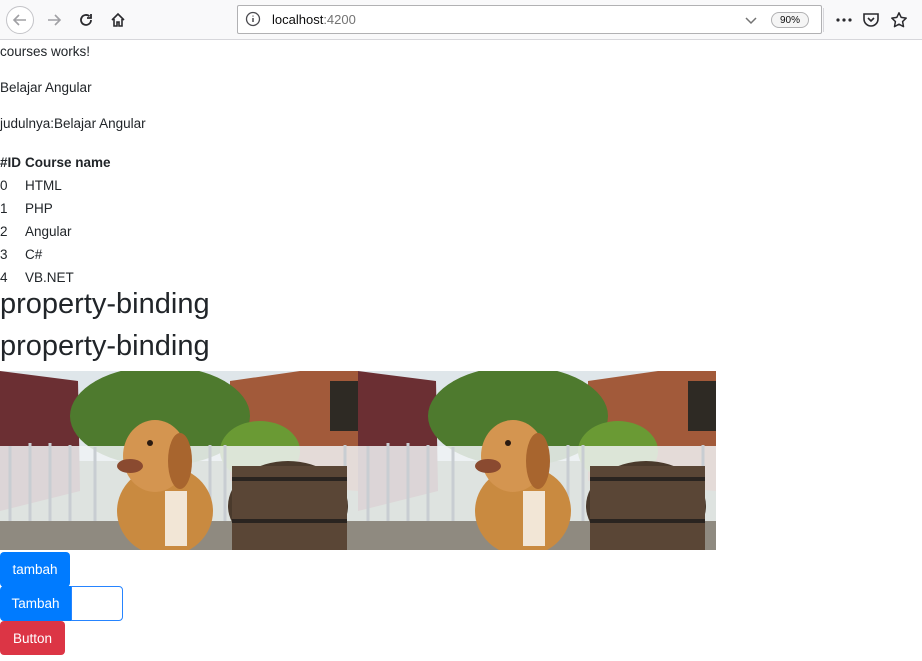  What do you see at coordinates (4, 254) in the screenshot?
I see `cell-id: 3` at bounding box center [4, 254].